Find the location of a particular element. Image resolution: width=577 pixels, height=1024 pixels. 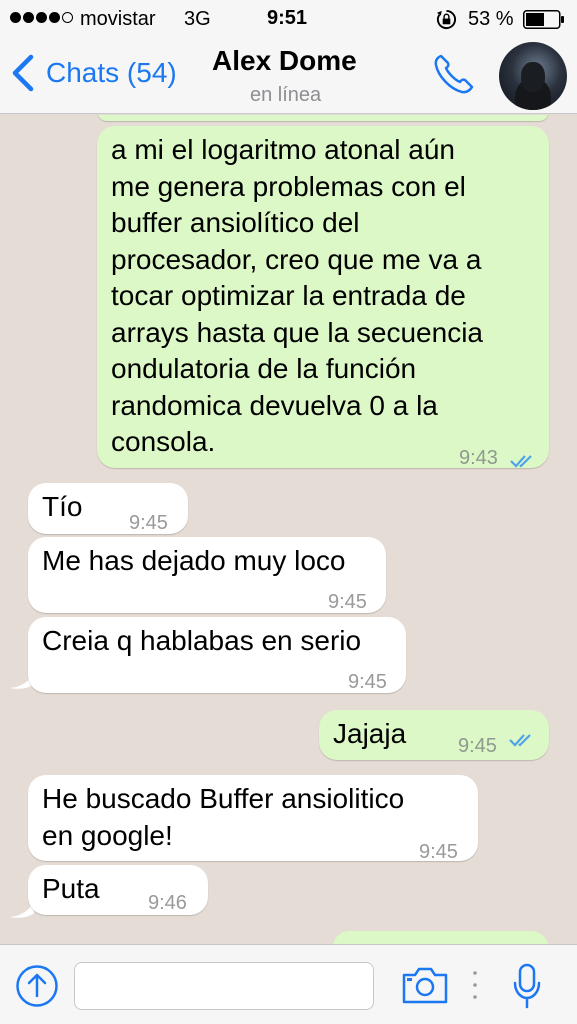

back-button: Chats (54) is located at coordinates (93, 73).